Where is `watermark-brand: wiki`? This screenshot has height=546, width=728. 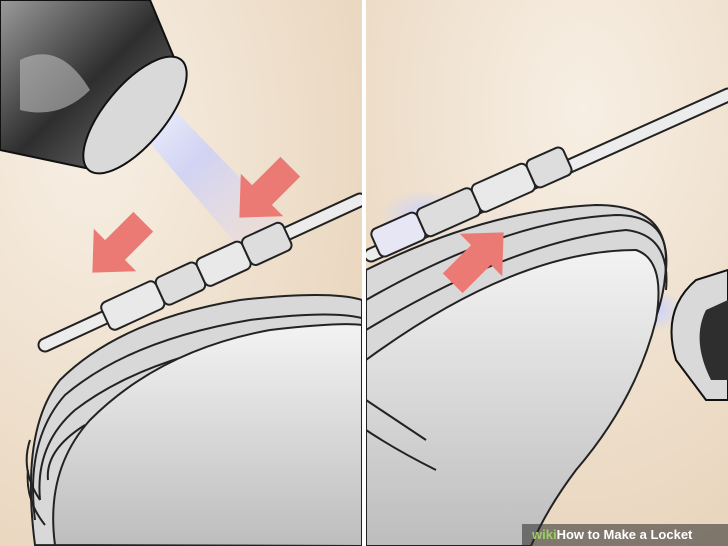 watermark-brand: wiki is located at coordinates (544, 534).